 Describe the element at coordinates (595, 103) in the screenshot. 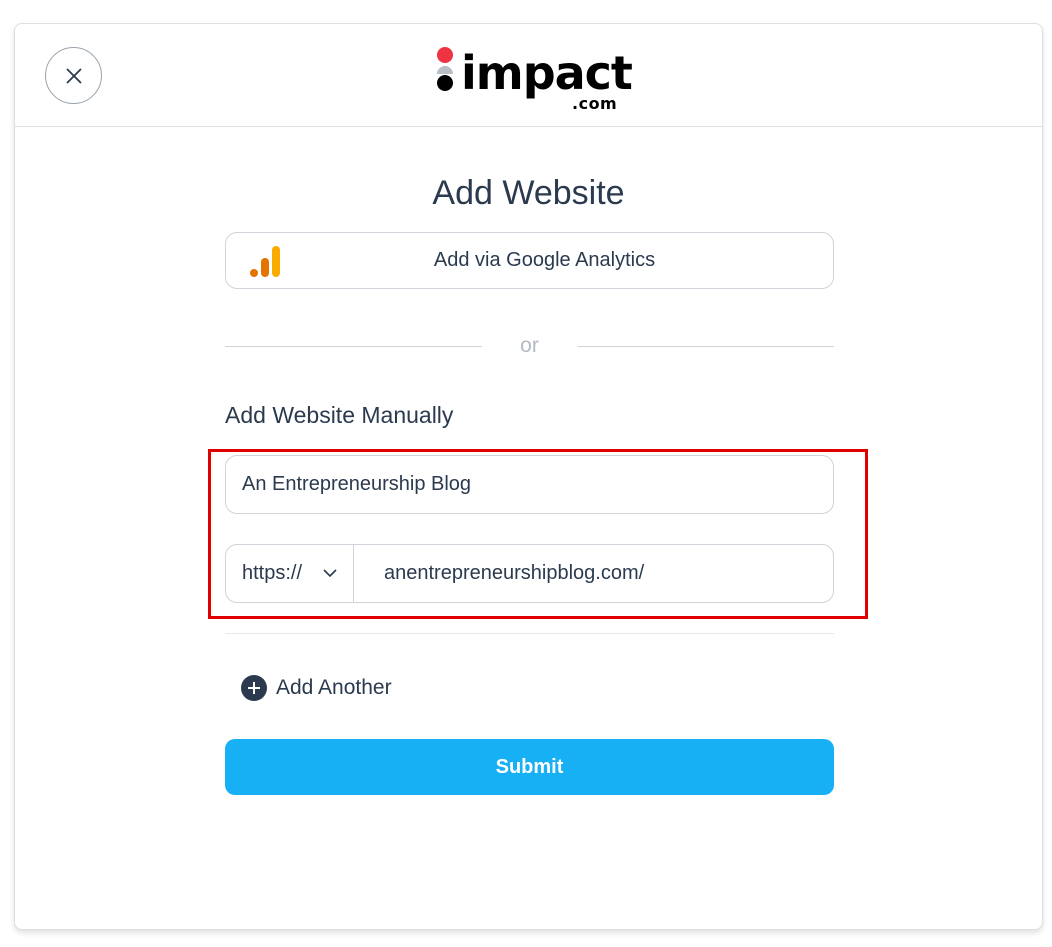

I see `logo-suffix: .com` at that location.